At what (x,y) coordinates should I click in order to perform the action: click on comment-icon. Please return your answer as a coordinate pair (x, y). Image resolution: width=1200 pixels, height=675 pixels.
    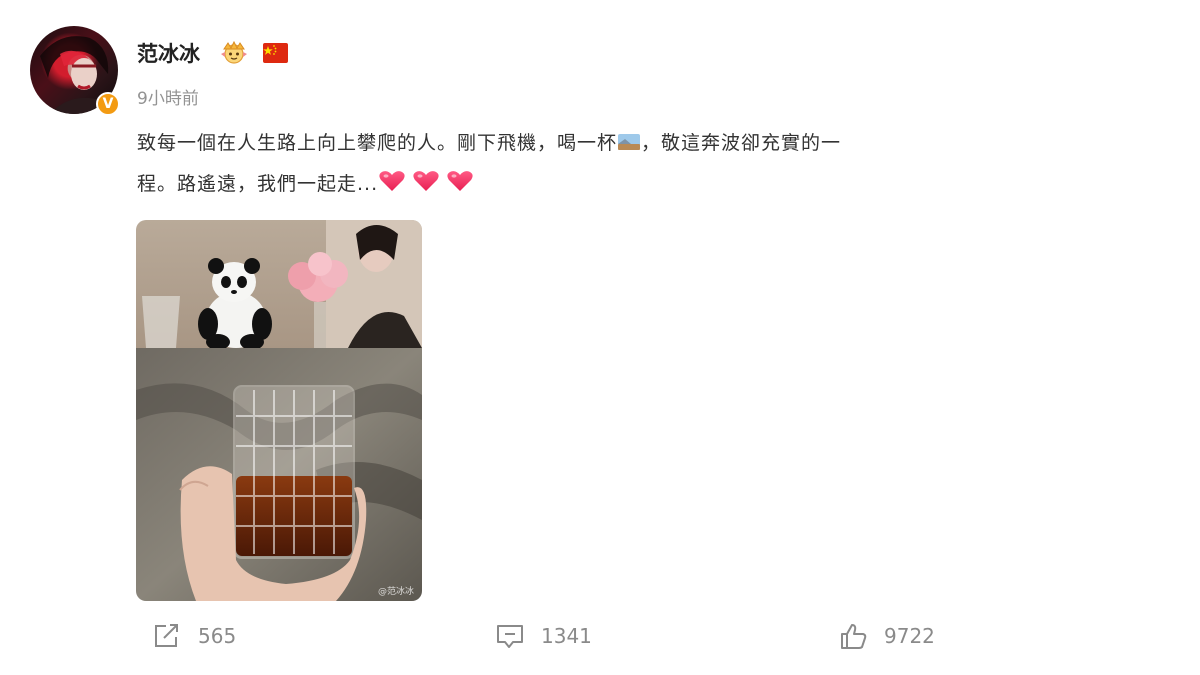
    Looking at the image, I should click on (510, 636).